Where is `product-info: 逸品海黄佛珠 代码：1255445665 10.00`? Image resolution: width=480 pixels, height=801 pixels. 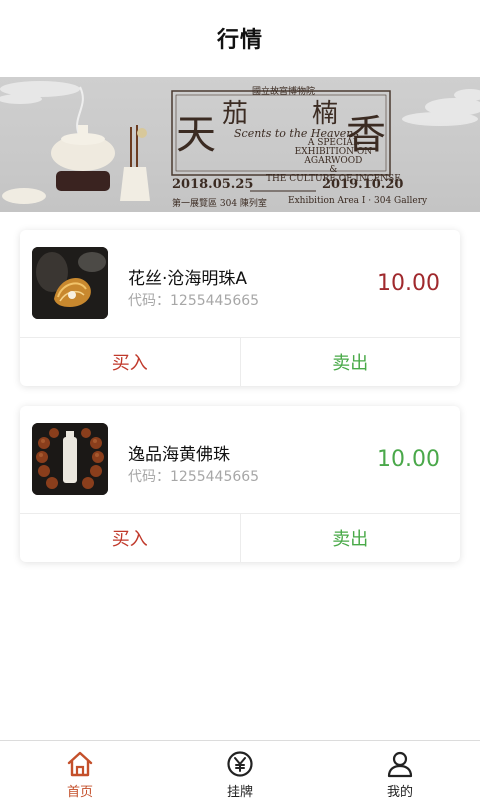 product-info: 逸品海黄佛珠 代码：1255445665 10.00 is located at coordinates (240, 460).